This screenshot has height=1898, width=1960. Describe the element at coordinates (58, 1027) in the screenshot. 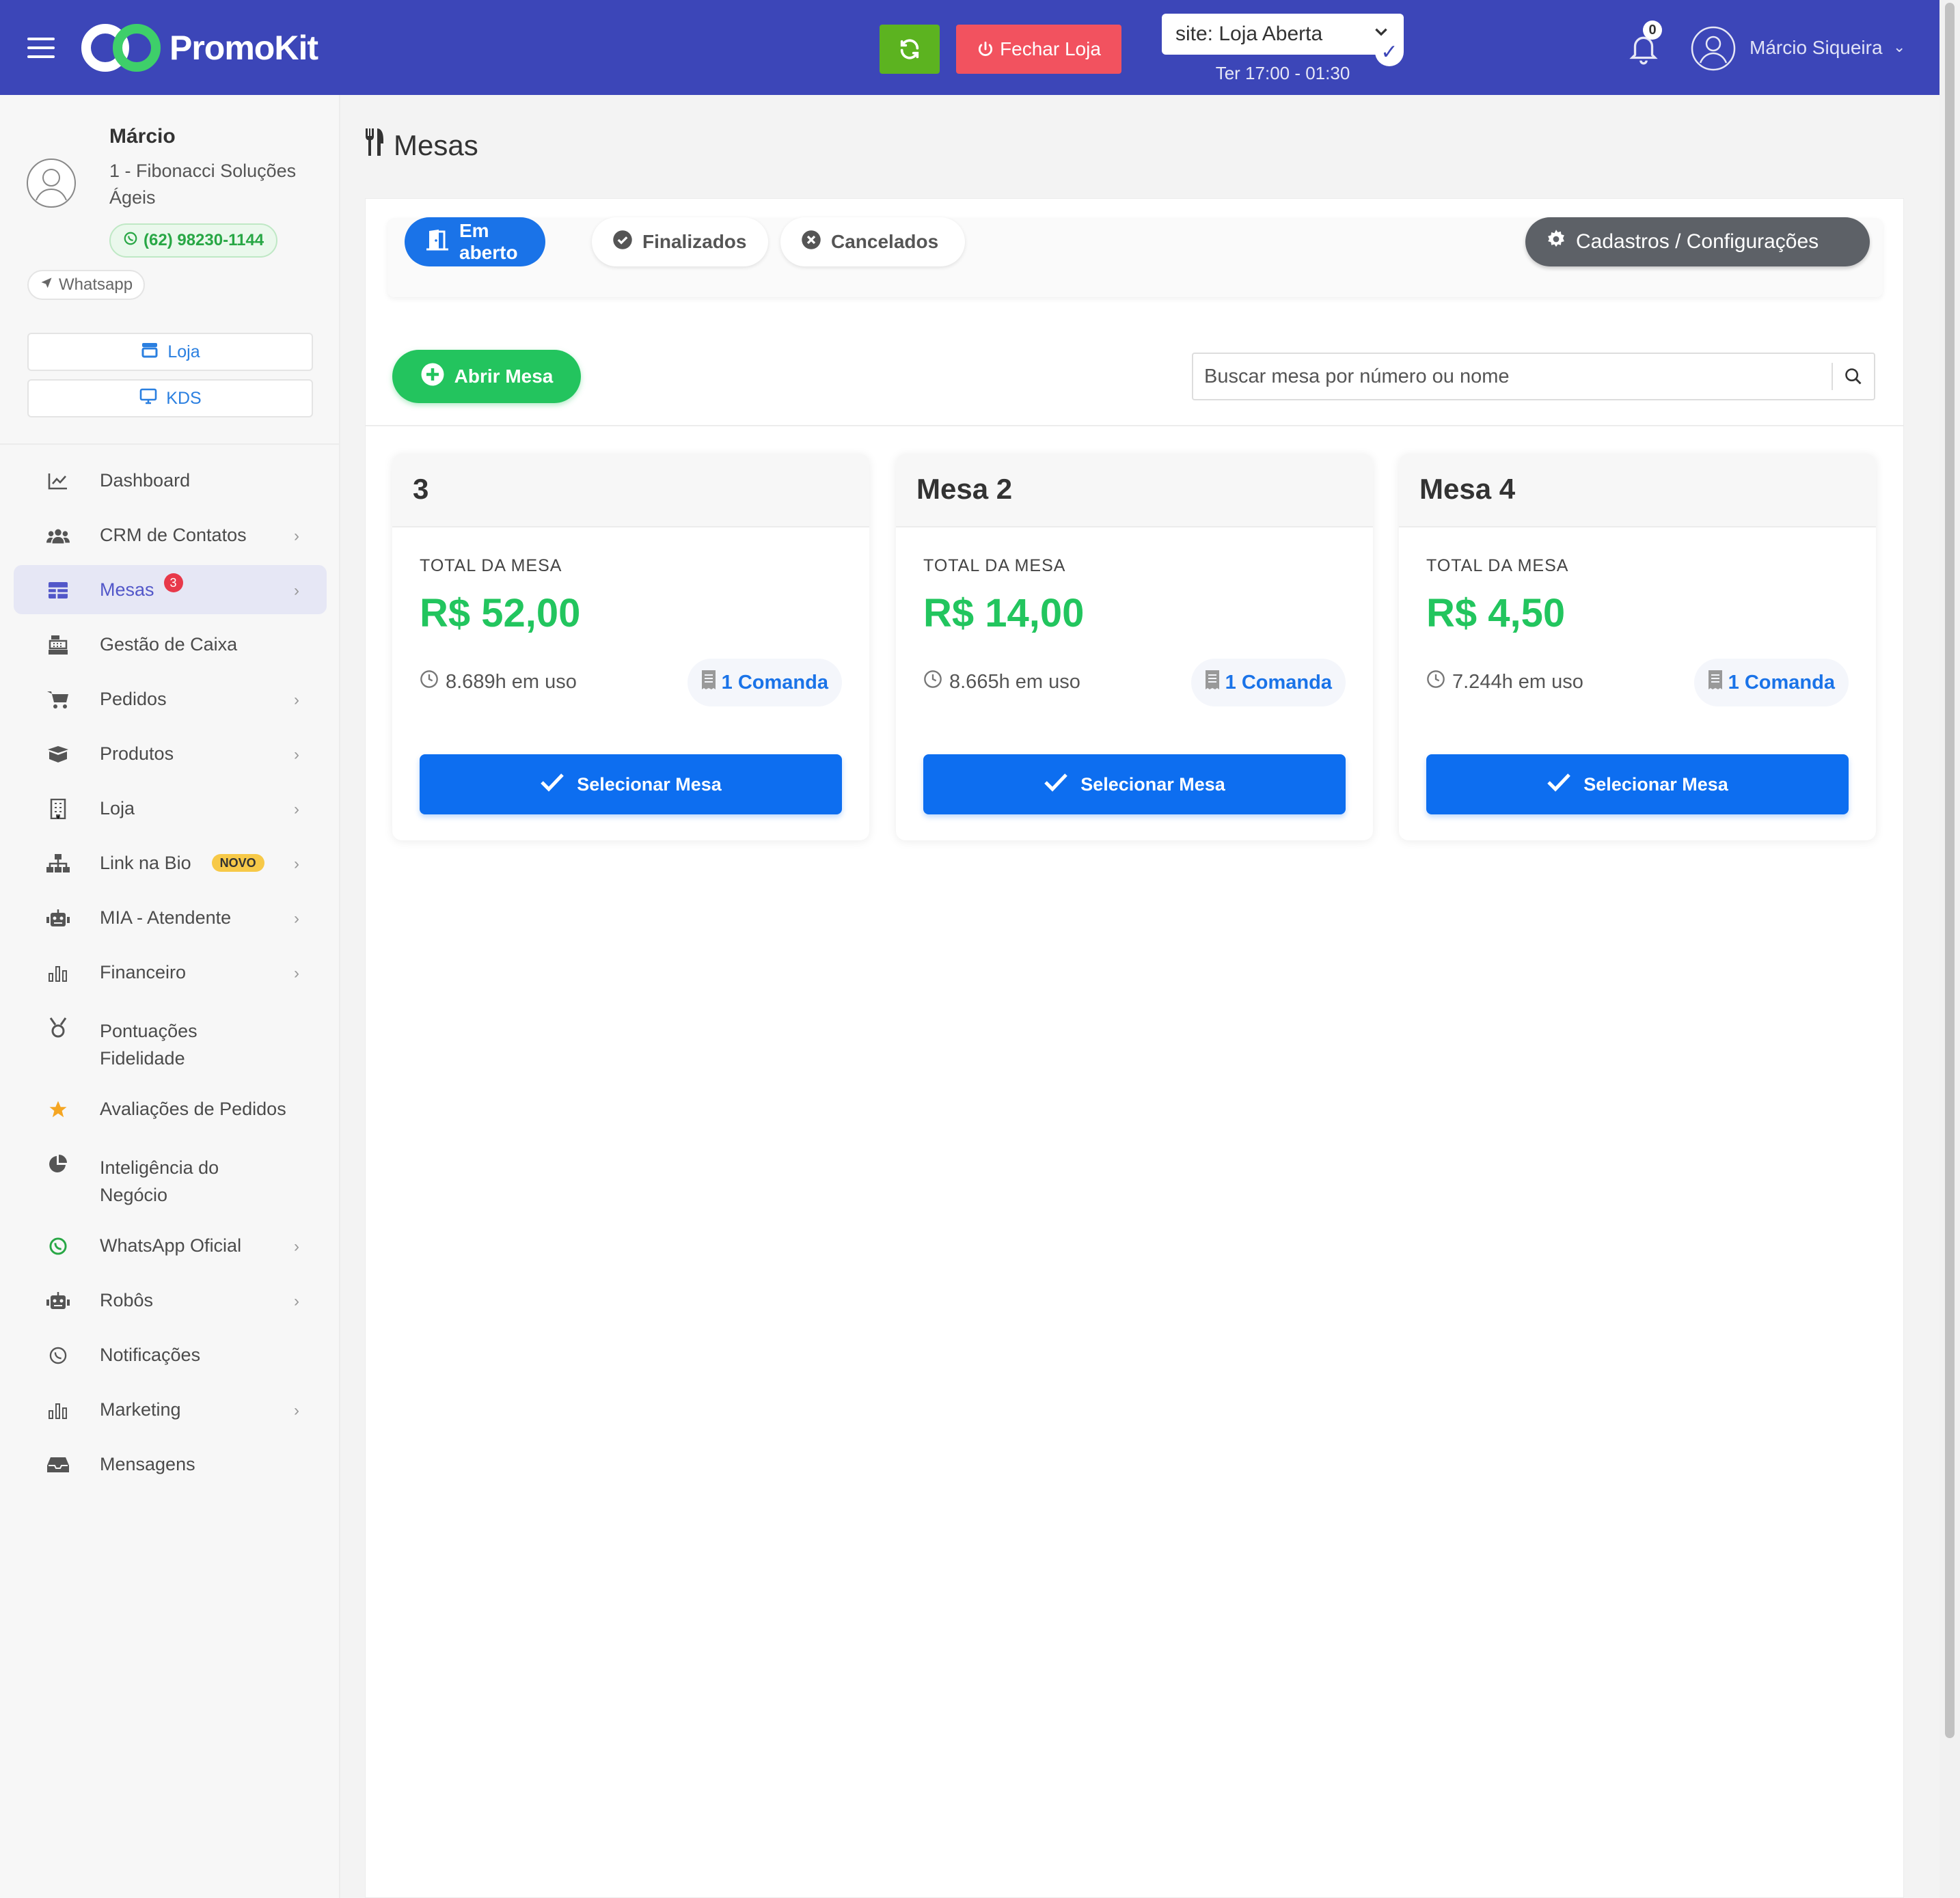

I see `medal-icon` at that location.